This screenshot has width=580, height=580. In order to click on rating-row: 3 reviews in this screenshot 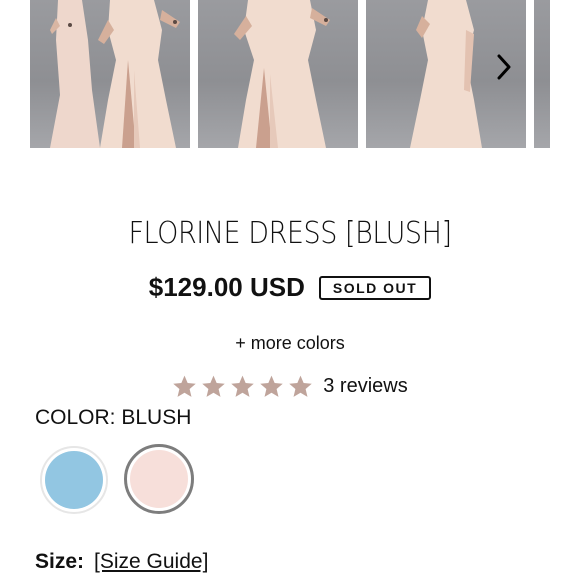, I will do `click(290, 386)`.